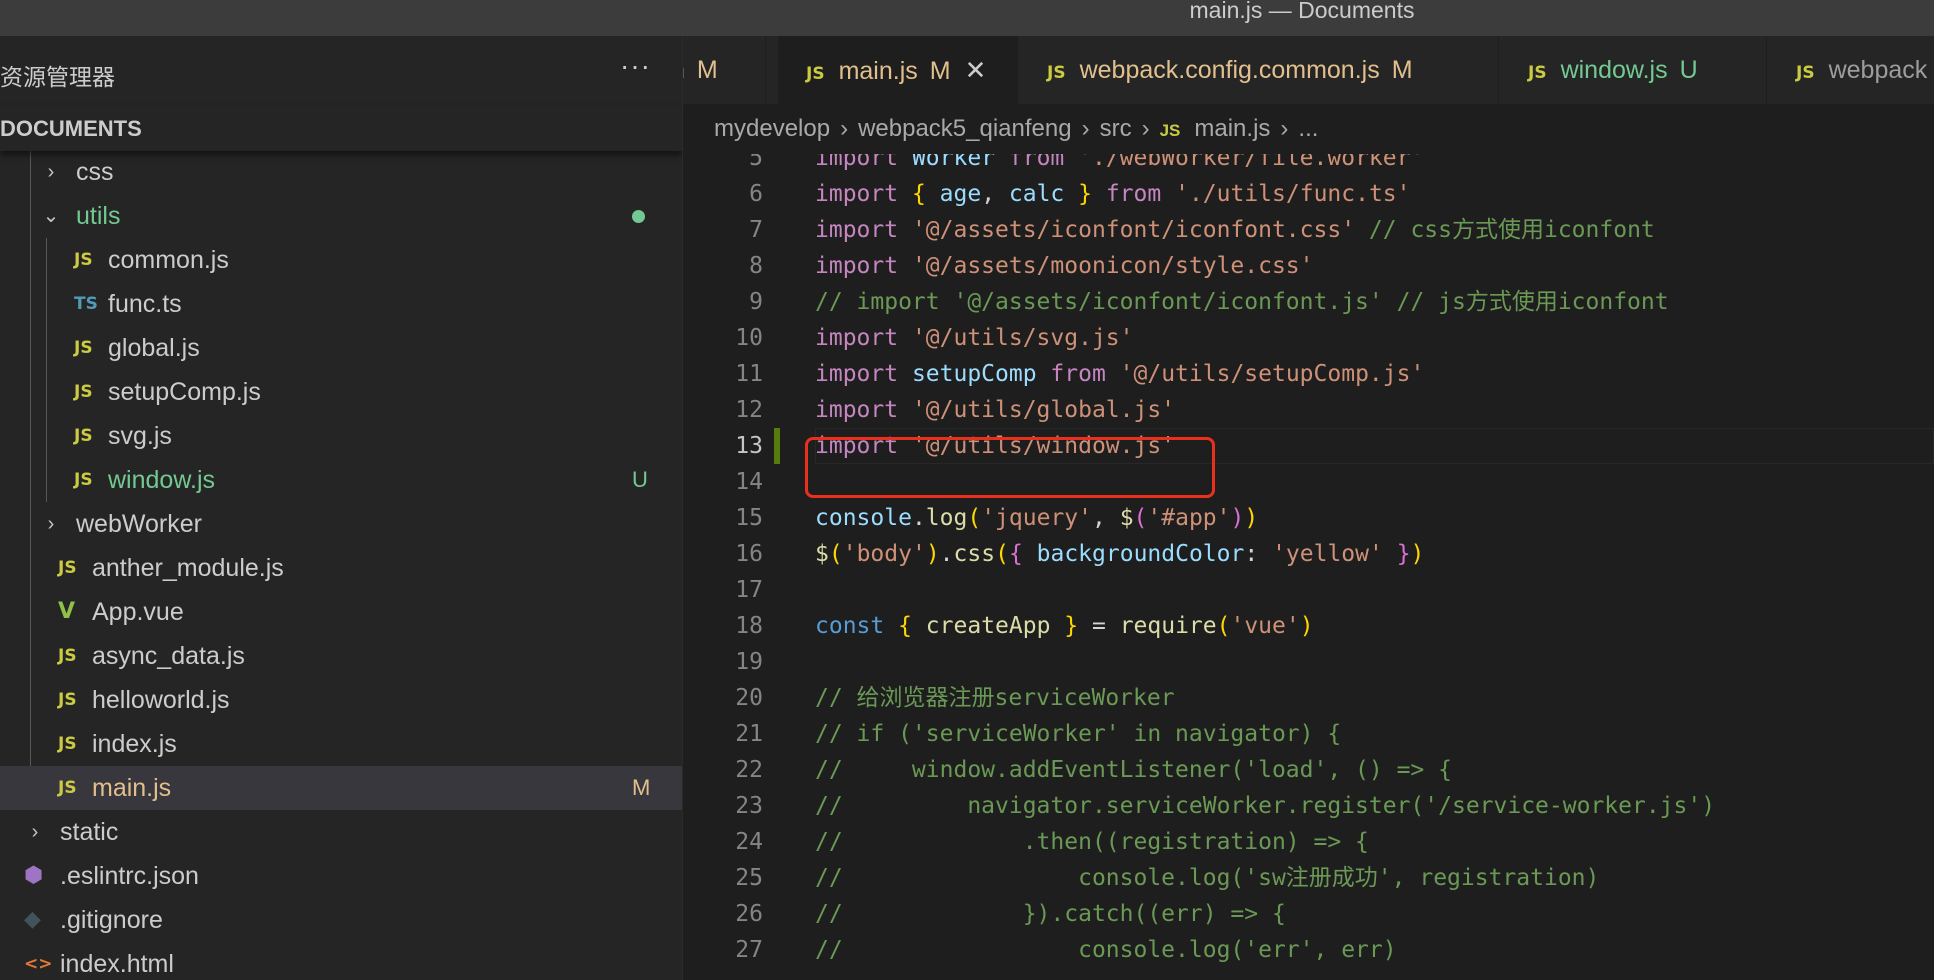 This screenshot has width=1934, height=980. Describe the element at coordinates (1189, 518) in the screenshot. I see `code-token: '#app'` at that location.